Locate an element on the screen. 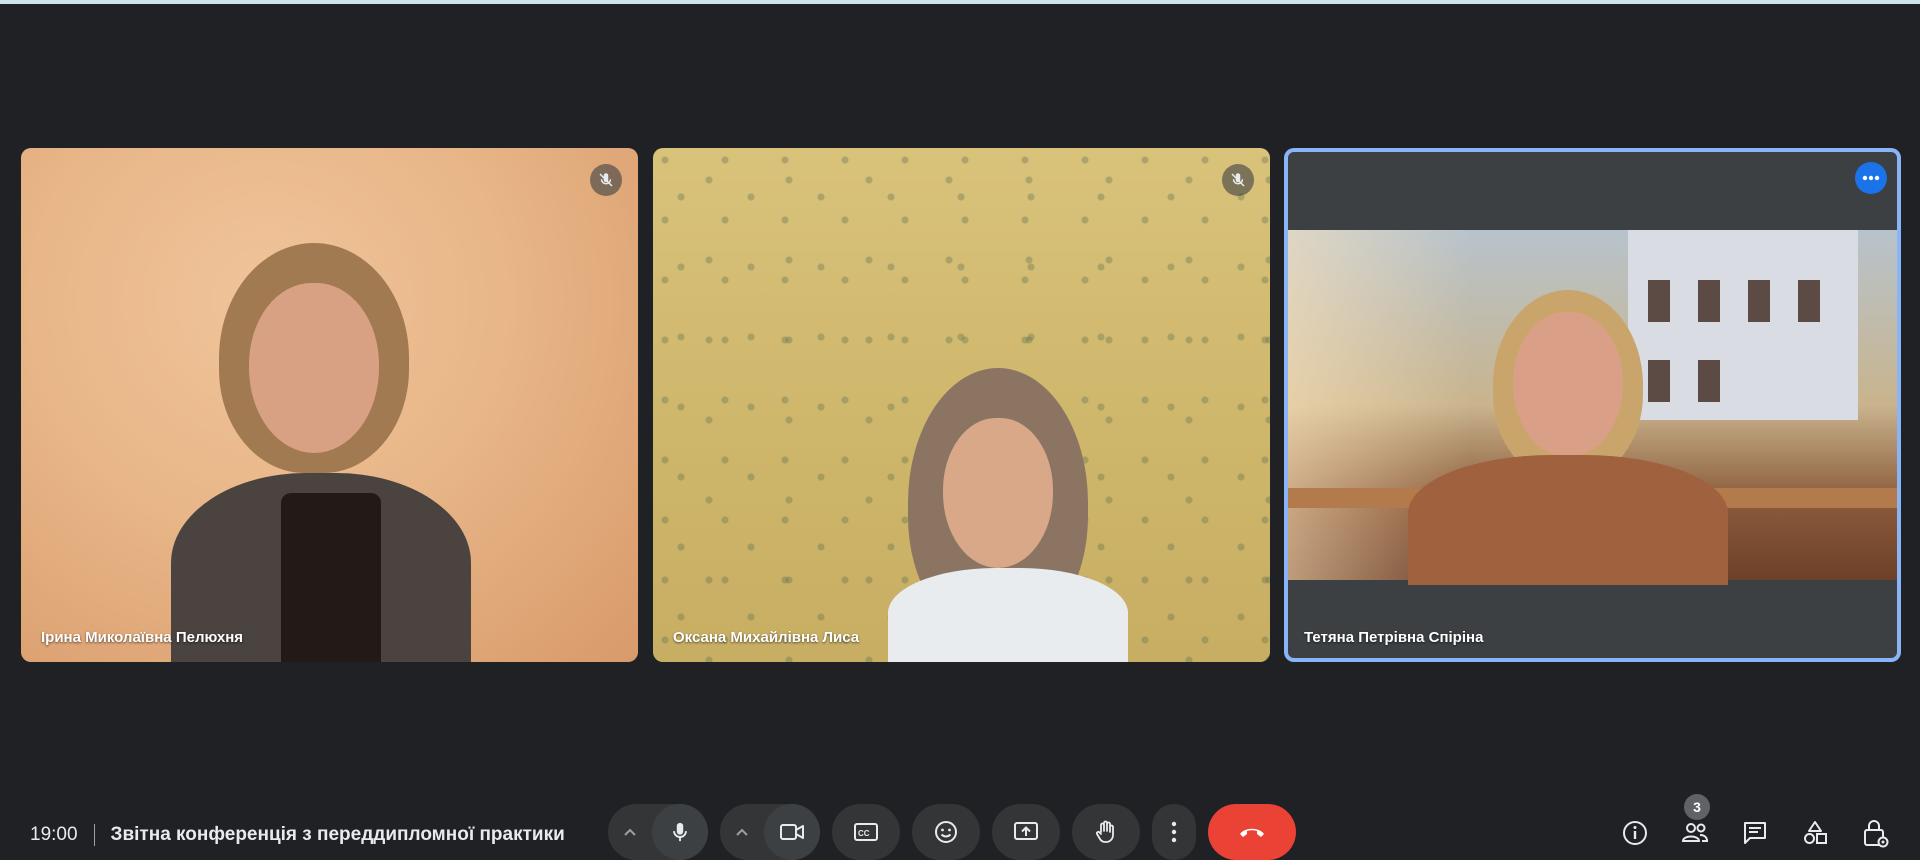  video-controls is located at coordinates (770, 832).